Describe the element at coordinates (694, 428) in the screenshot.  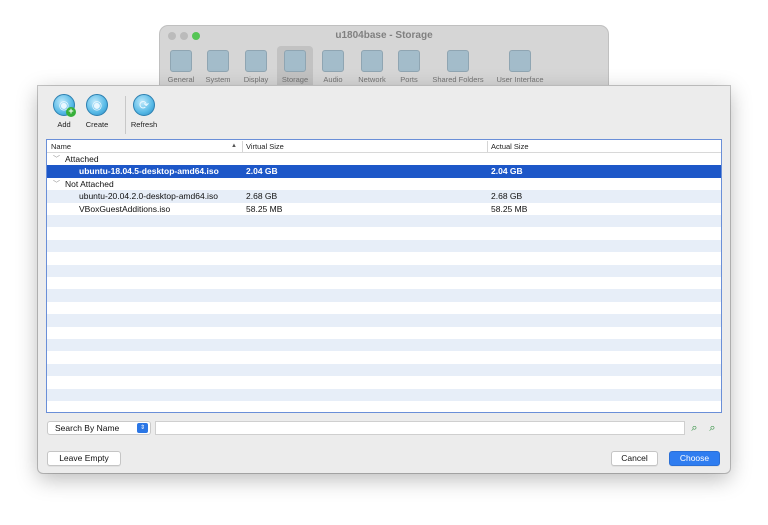
I see `find-previous-icon: ⌕` at that location.